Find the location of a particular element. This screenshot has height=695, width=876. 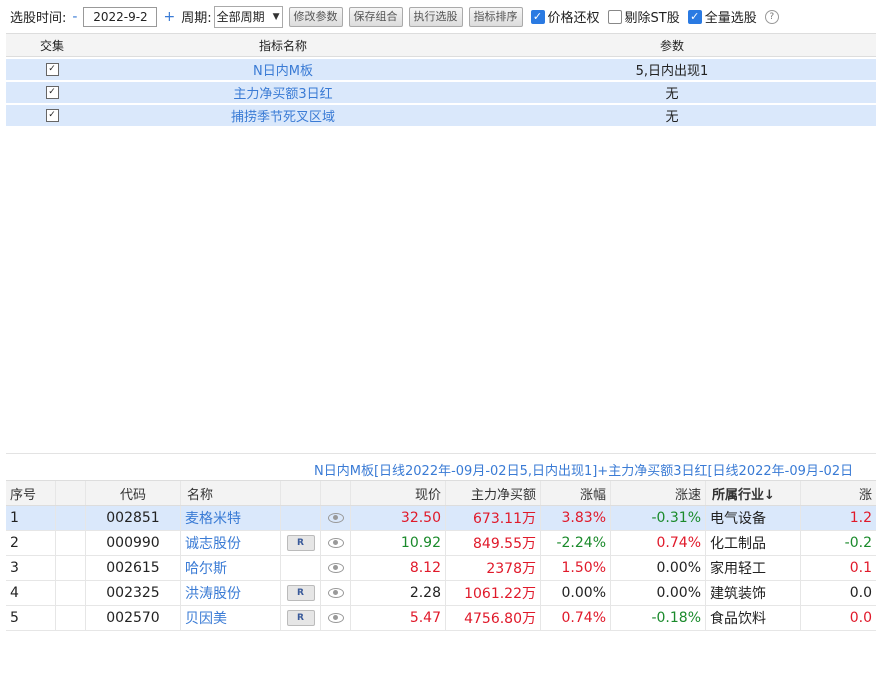

indicator-row: ✓ 捕捞季节死叉区域 无 is located at coordinates (441, 115).